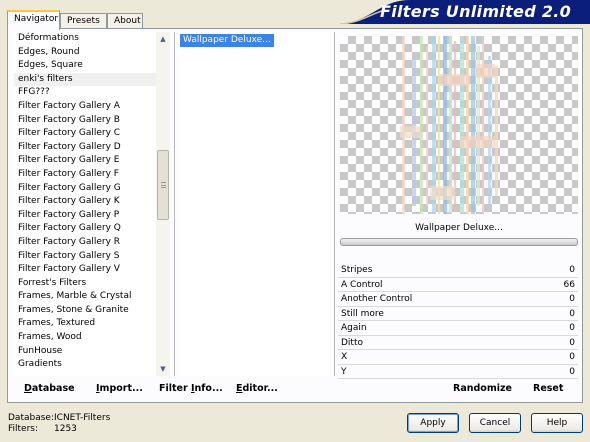 This screenshot has width=590, height=442. What do you see at coordinates (49, 388) in the screenshot?
I see `database-button: Database` at bounding box center [49, 388].